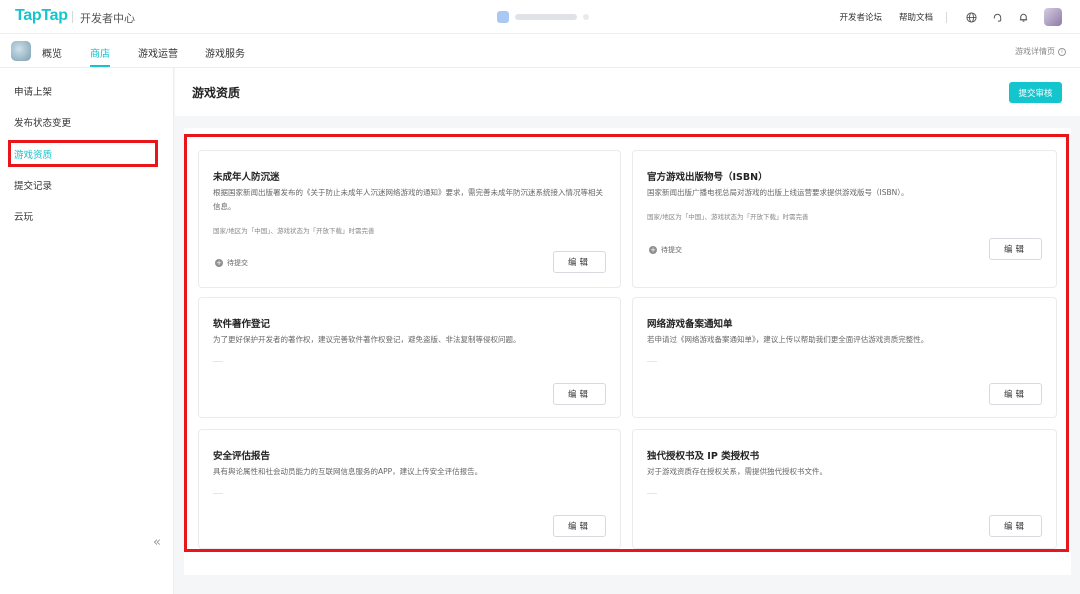 The height and width of the screenshot is (594, 1080). What do you see at coordinates (916, 17) in the screenshot?
I see `help-docs-link: 帮助文档` at bounding box center [916, 17].